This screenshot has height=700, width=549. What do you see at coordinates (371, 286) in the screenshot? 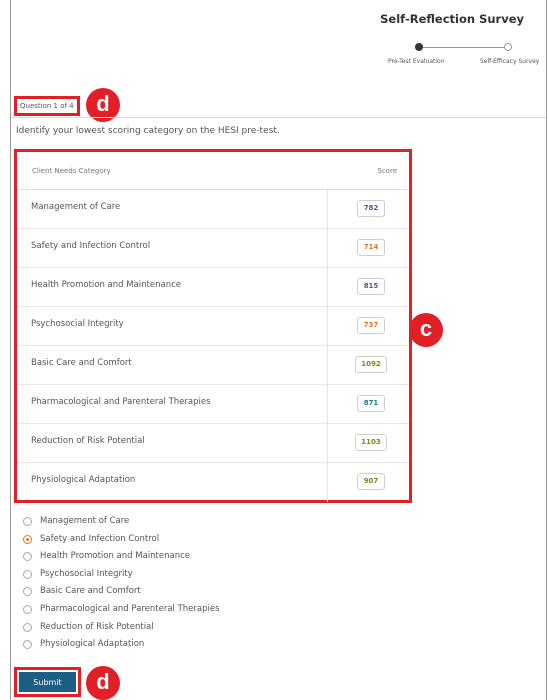
I see `row-score-badge: 815` at bounding box center [371, 286].